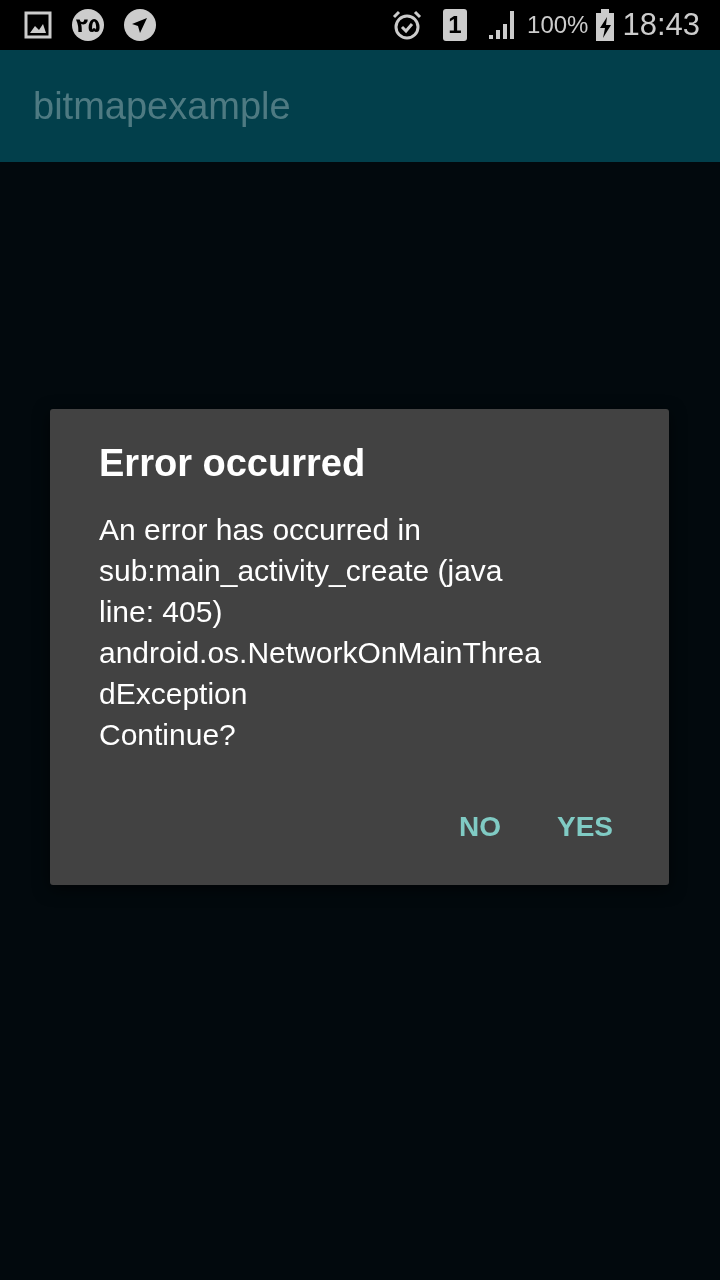  I want to click on sim-icon: 1, so click(455, 25).